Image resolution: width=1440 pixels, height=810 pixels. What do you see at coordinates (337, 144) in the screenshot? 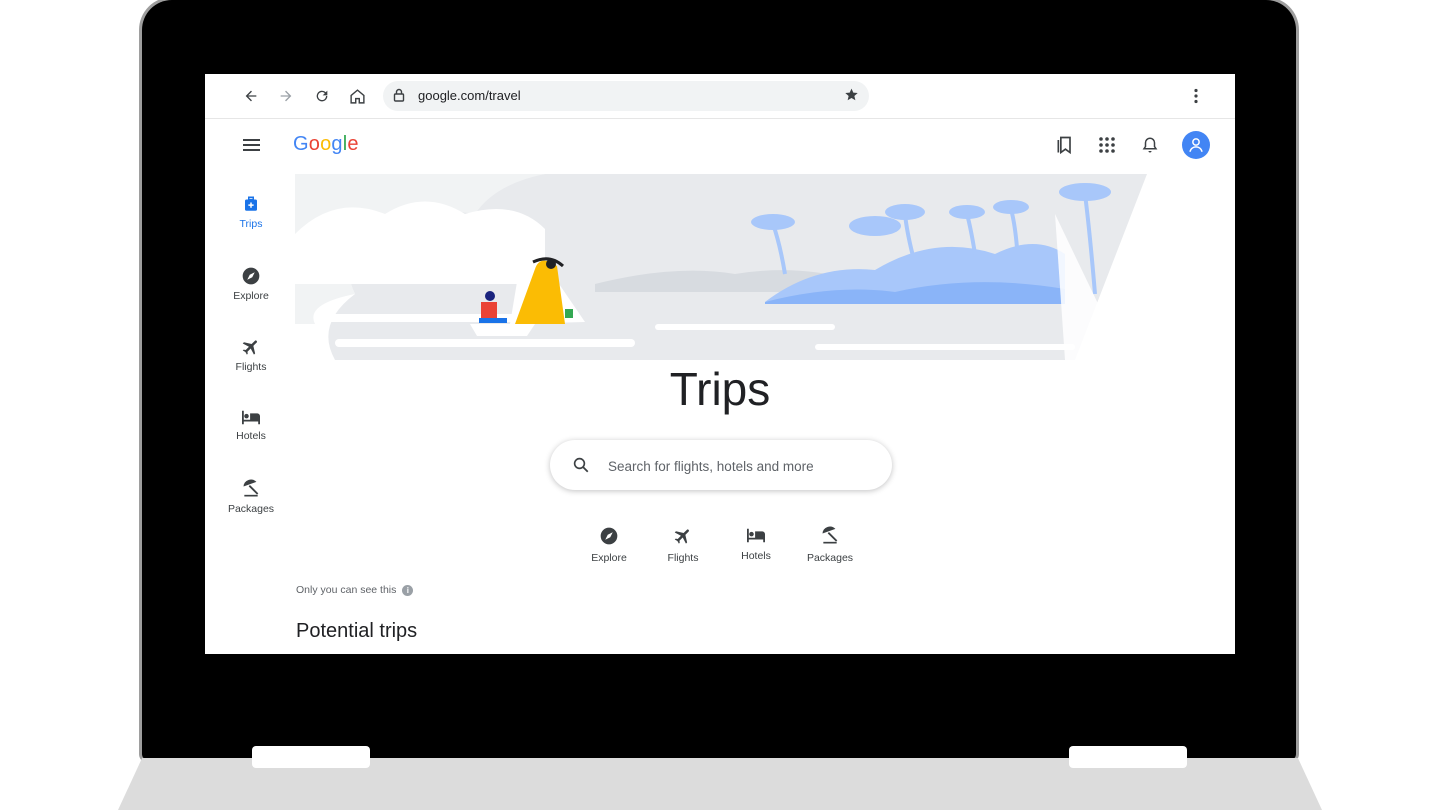
I see `logo-letter: g` at bounding box center [337, 144].